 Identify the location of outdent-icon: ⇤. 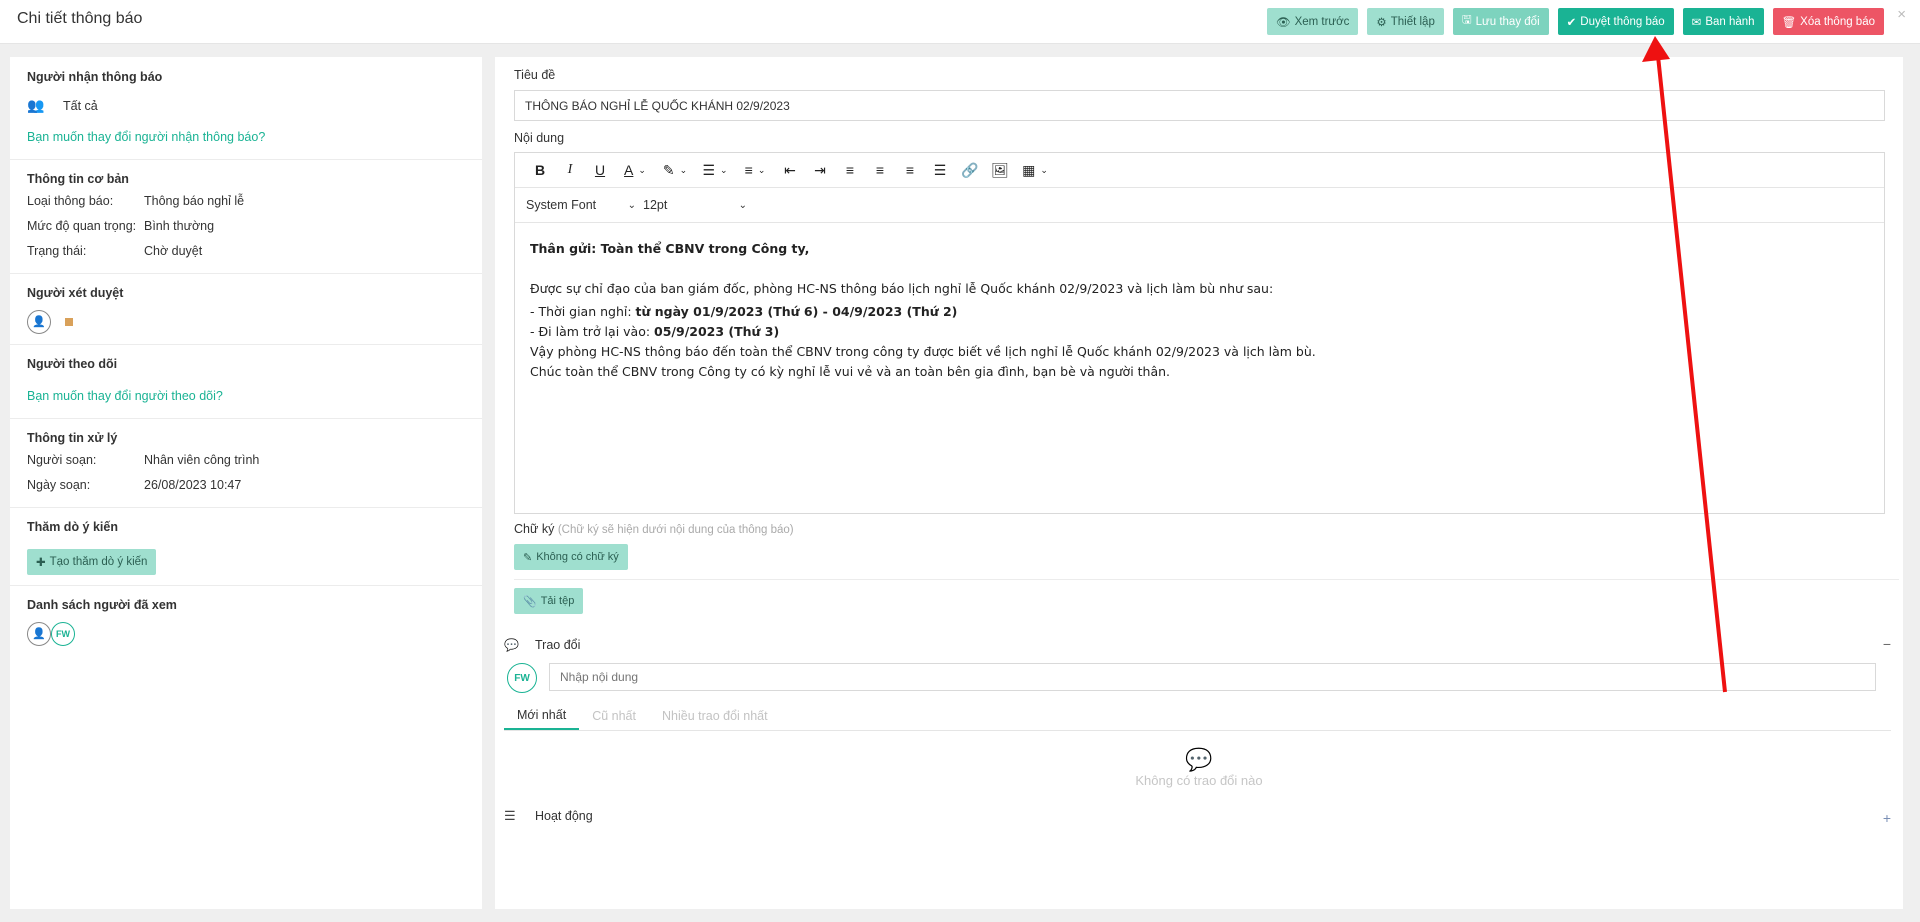
(790, 170).